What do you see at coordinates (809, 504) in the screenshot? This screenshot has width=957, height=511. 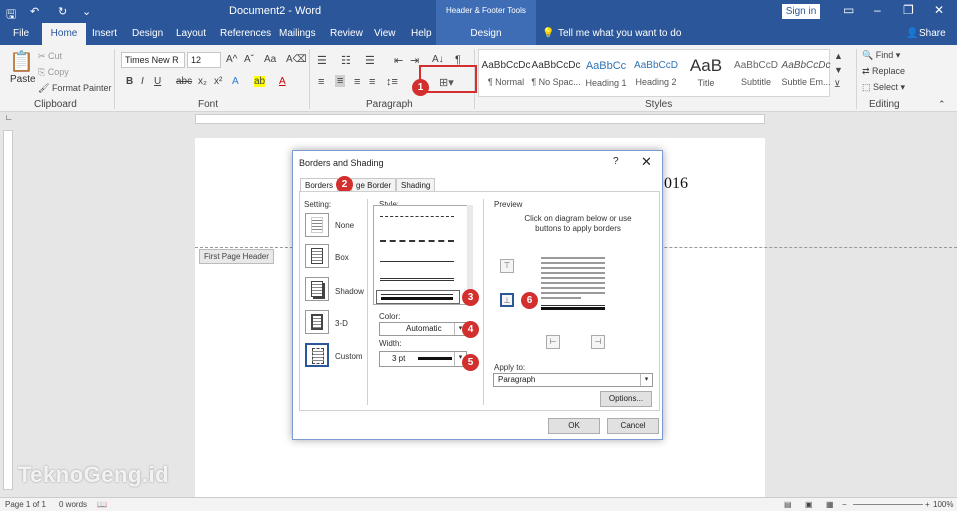 I see `print-layout-icon: ▣` at bounding box center [809, 504].